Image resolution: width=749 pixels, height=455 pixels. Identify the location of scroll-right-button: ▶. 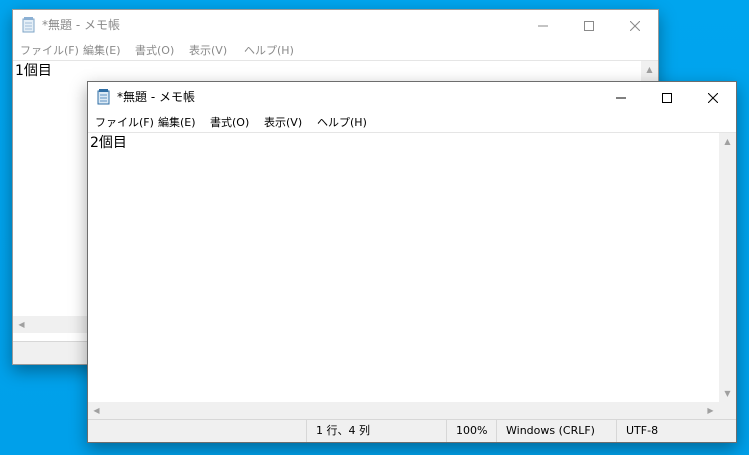
(710, 410).